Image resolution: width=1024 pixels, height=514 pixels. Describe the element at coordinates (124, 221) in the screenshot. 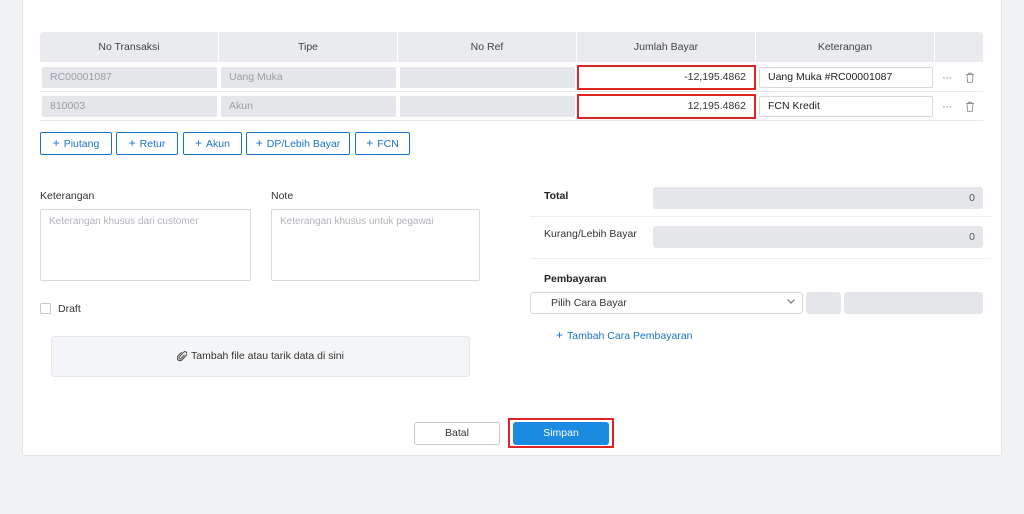

I see `keterangan-placeholder: Keterangan khusus dari customer` at that location.